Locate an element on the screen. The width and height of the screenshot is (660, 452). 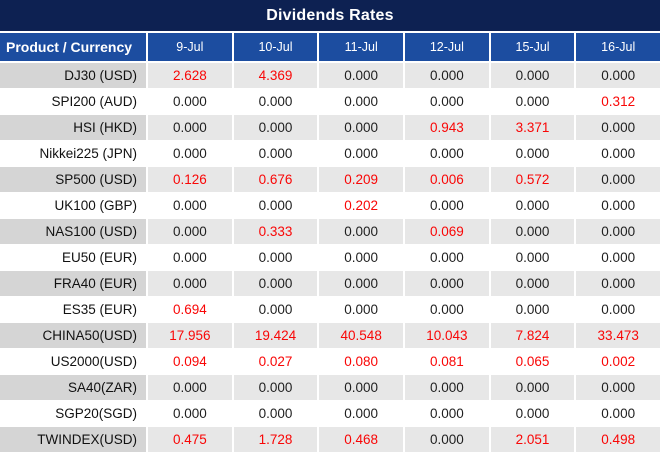
product-cell: SGP20(SGD) is located at coordinates (74, 413).